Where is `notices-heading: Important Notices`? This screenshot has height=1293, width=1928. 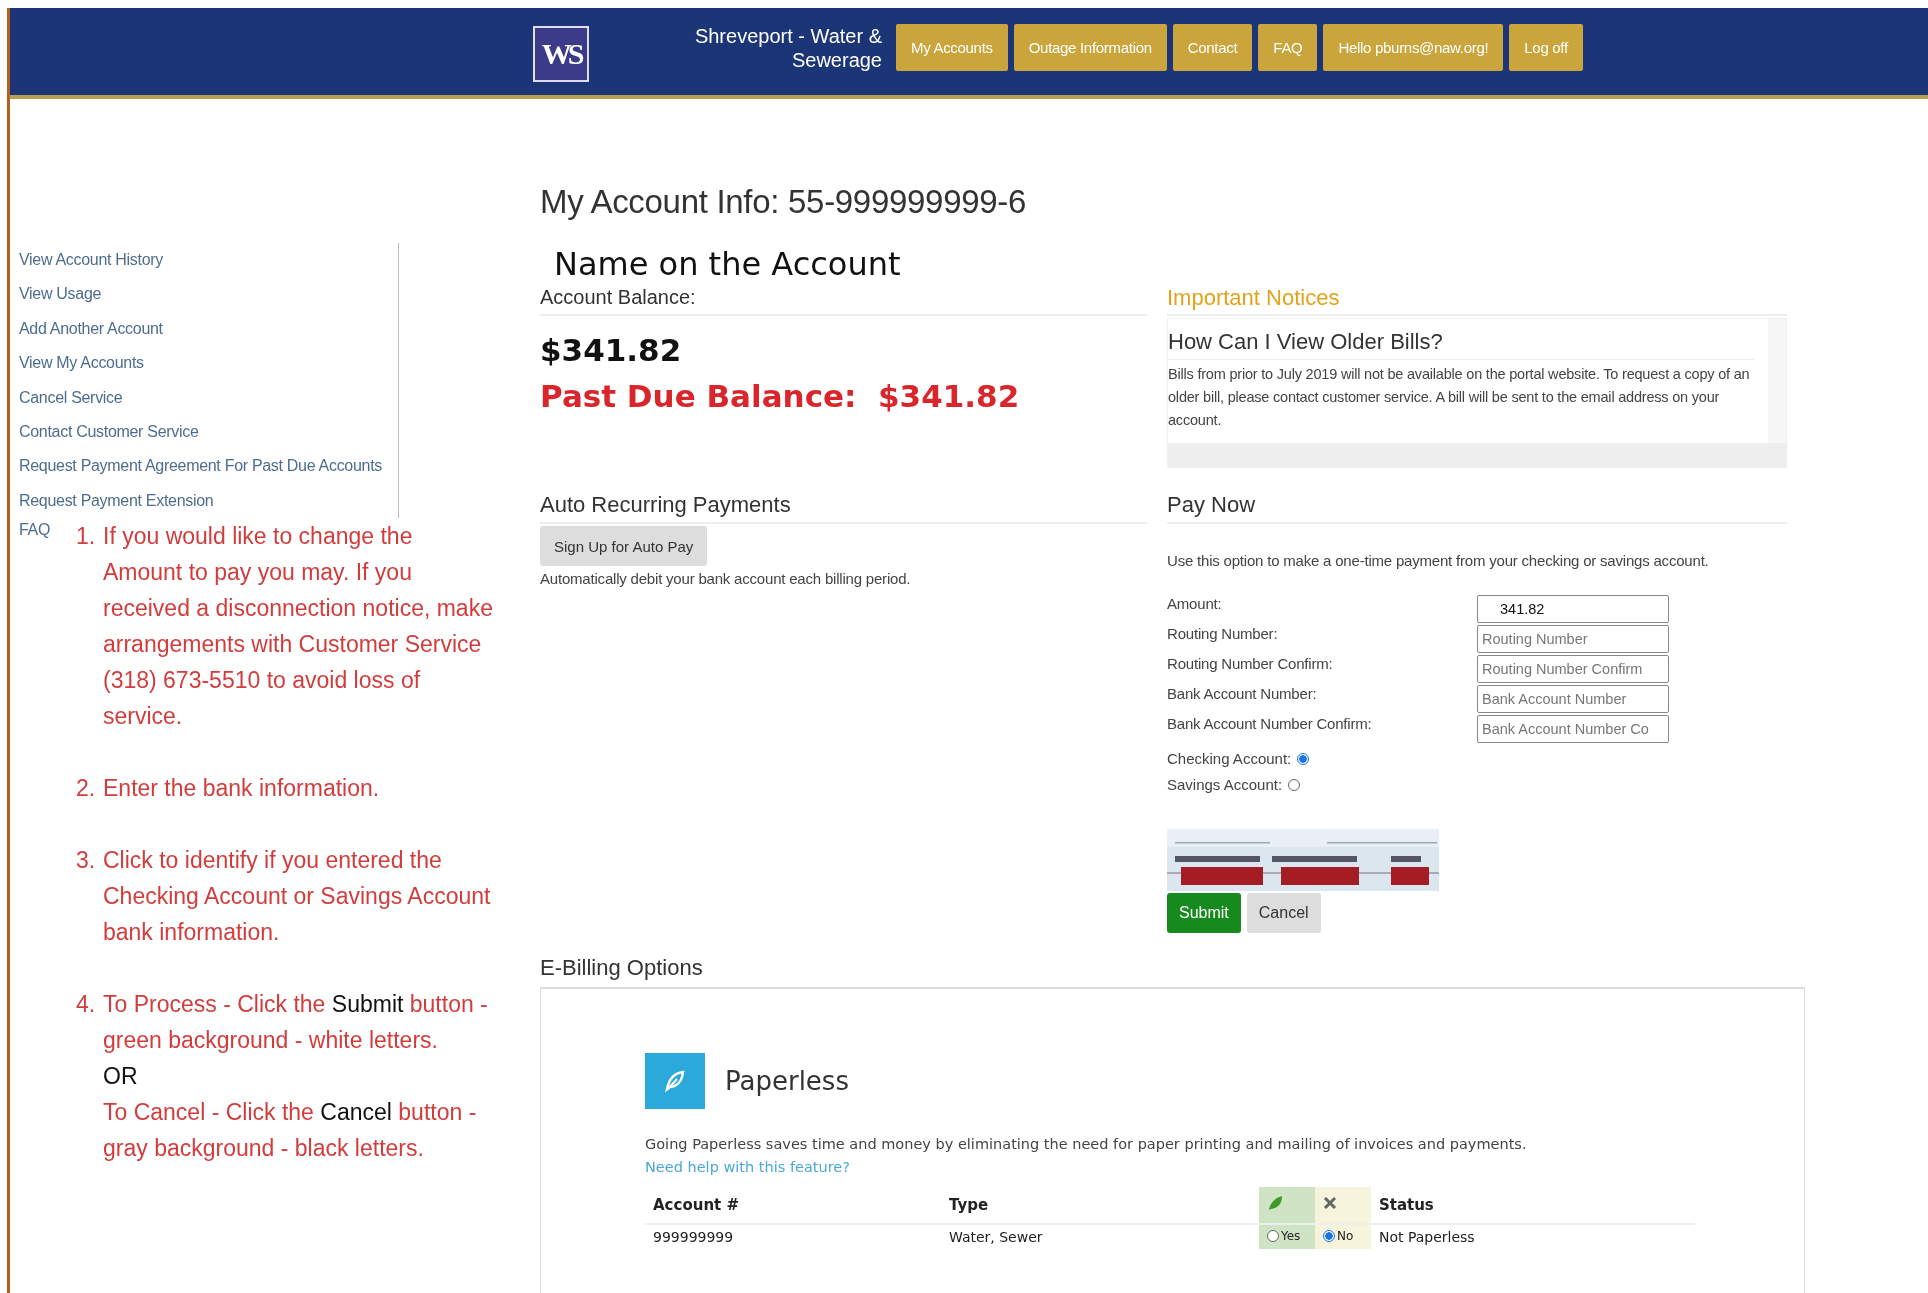
notices-heading: Important Notices is located at coordinates (1477, 301).